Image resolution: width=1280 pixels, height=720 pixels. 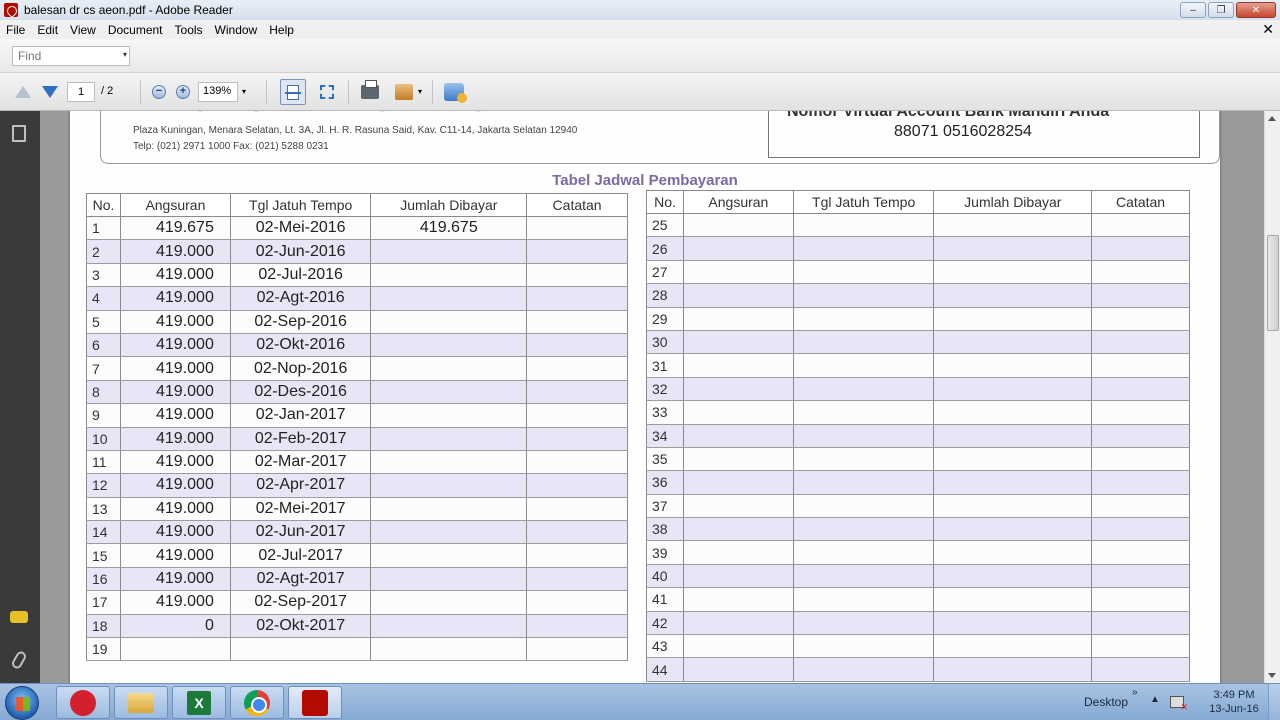 I want to click on scroll-up-icon, so click(x=1272, y=118).